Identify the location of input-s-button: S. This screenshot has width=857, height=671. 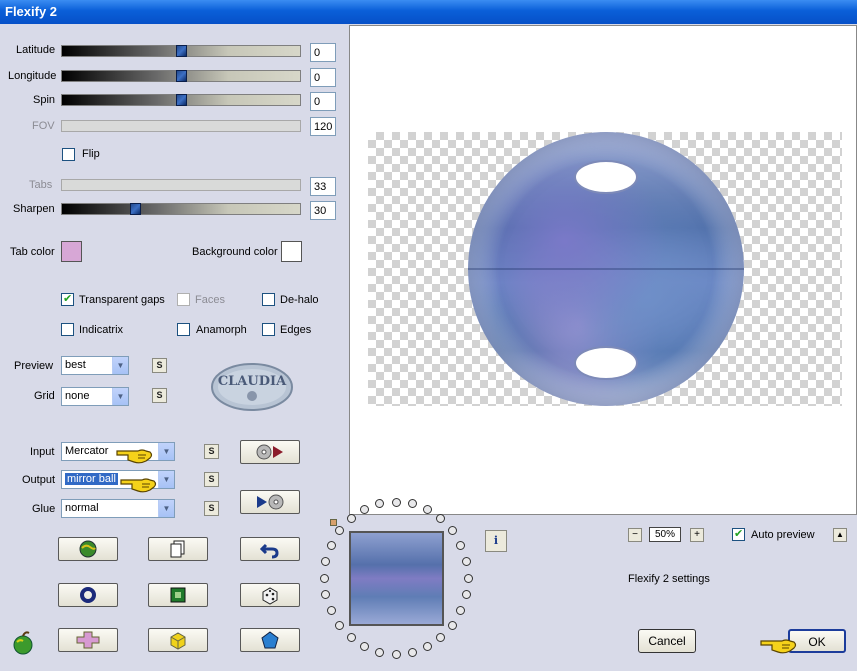
(211, 451).